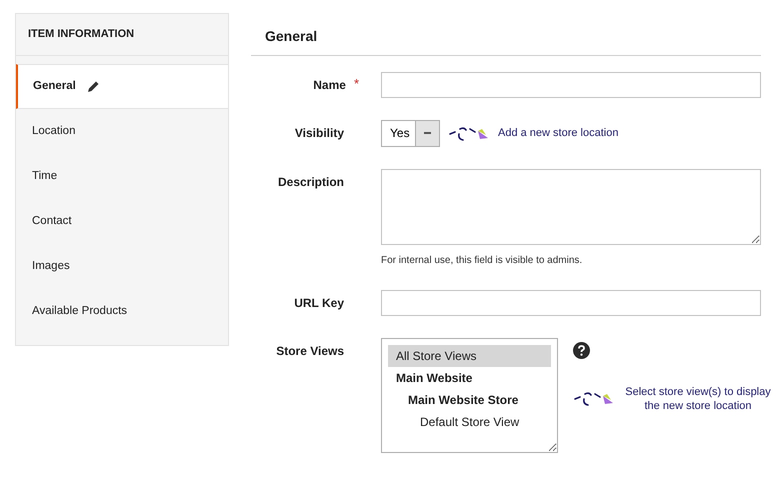 The image size is (779, 481). What do you see at coordinates (311, 182) in the screenshot?
I see `field-label: Description` at bounding box center [311, 182].